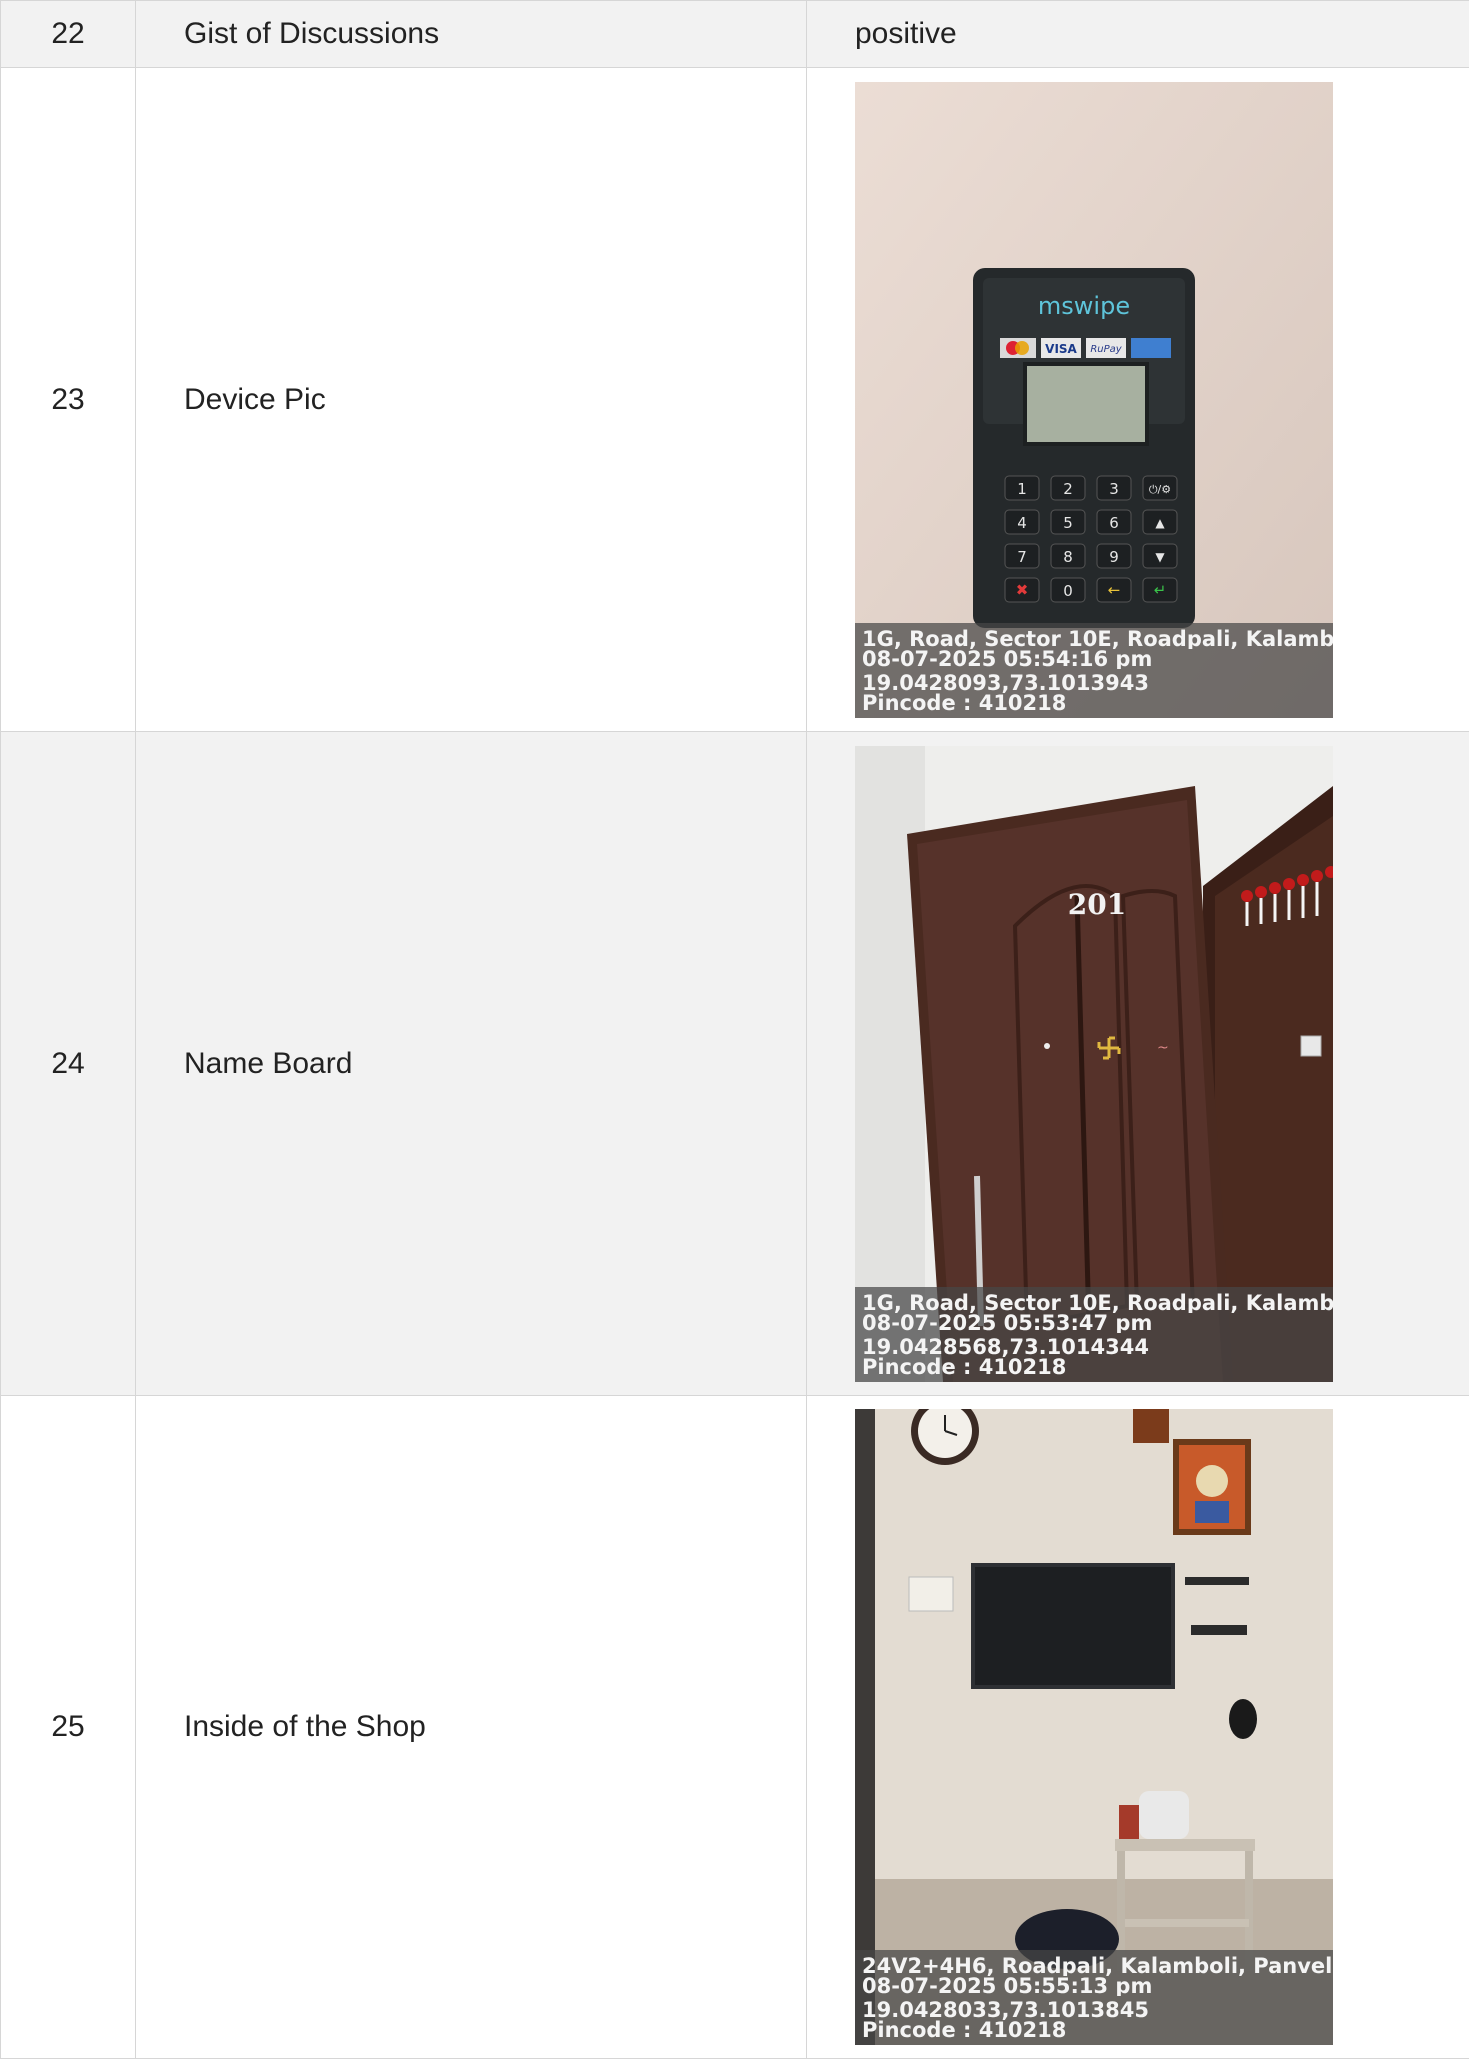 This screenshot has height=2059, width=1469. I want to click on row-number: 25, so click(68, 1727).